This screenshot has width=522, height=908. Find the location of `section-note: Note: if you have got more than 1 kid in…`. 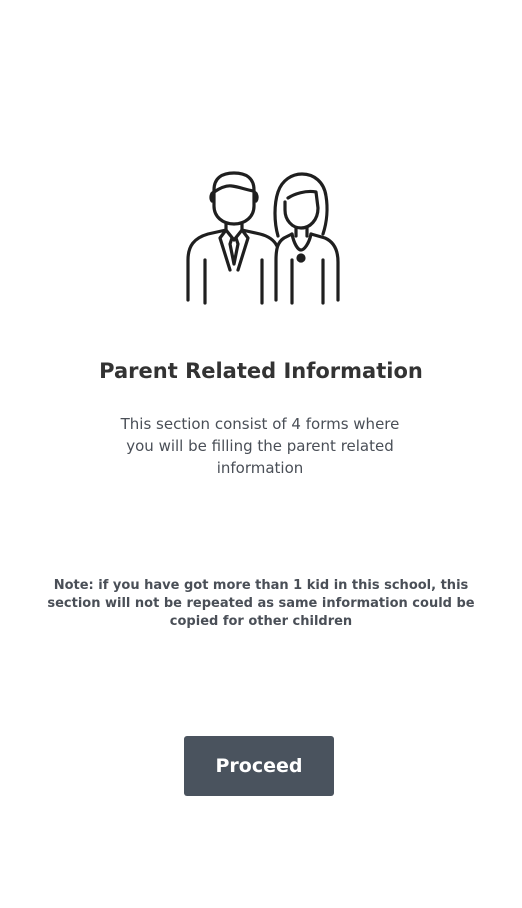

section-note: Note: if you have got more than 1 kid in… is located at coordinates (261, 603).